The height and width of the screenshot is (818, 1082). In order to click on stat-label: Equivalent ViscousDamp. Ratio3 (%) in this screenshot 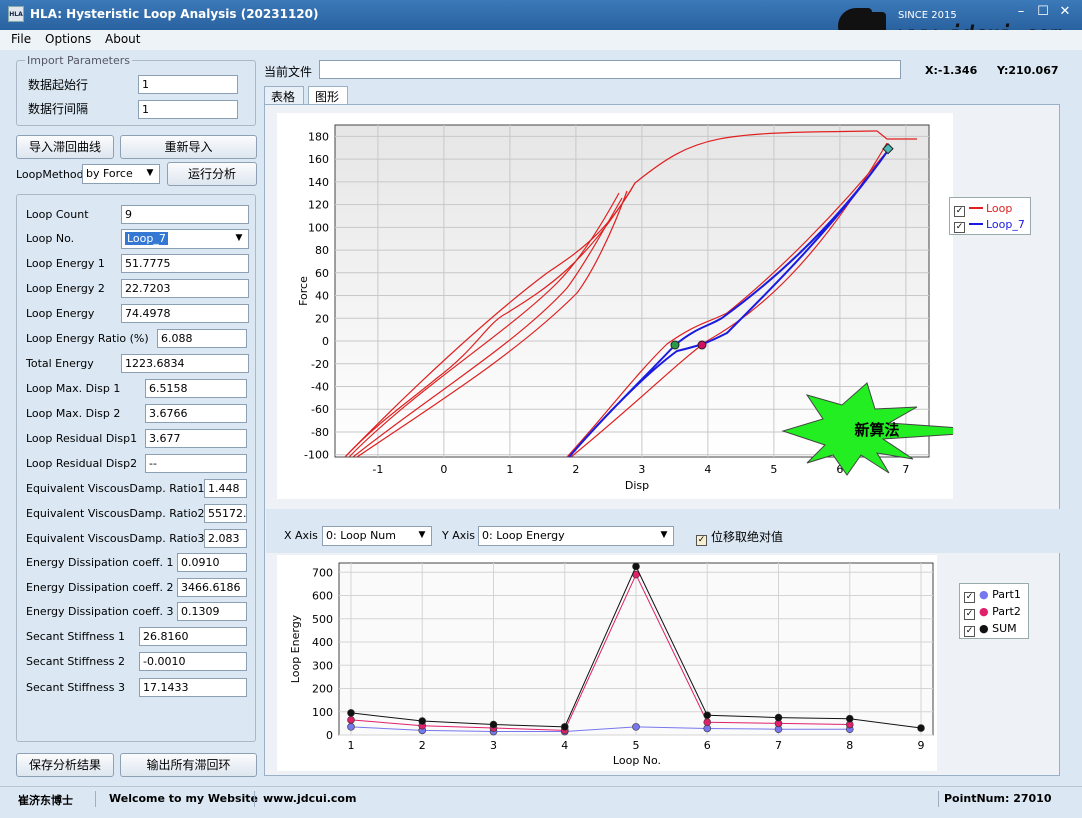, I will do `click(127, 538)`.